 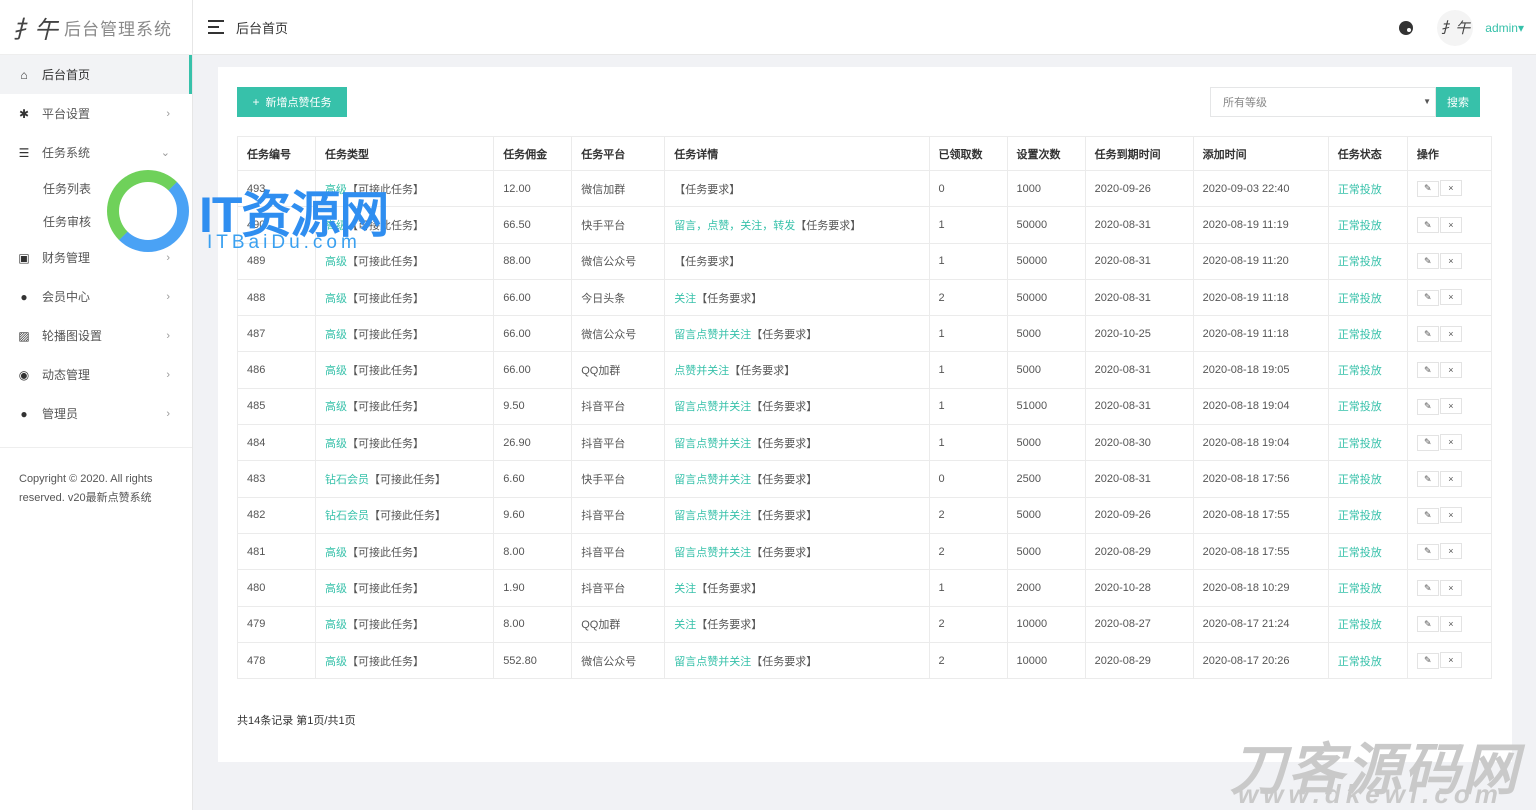 What do you see at coordinates (276, 624) in the screenshot?
I see `task-id: 479` at bounding box center [276, 624].